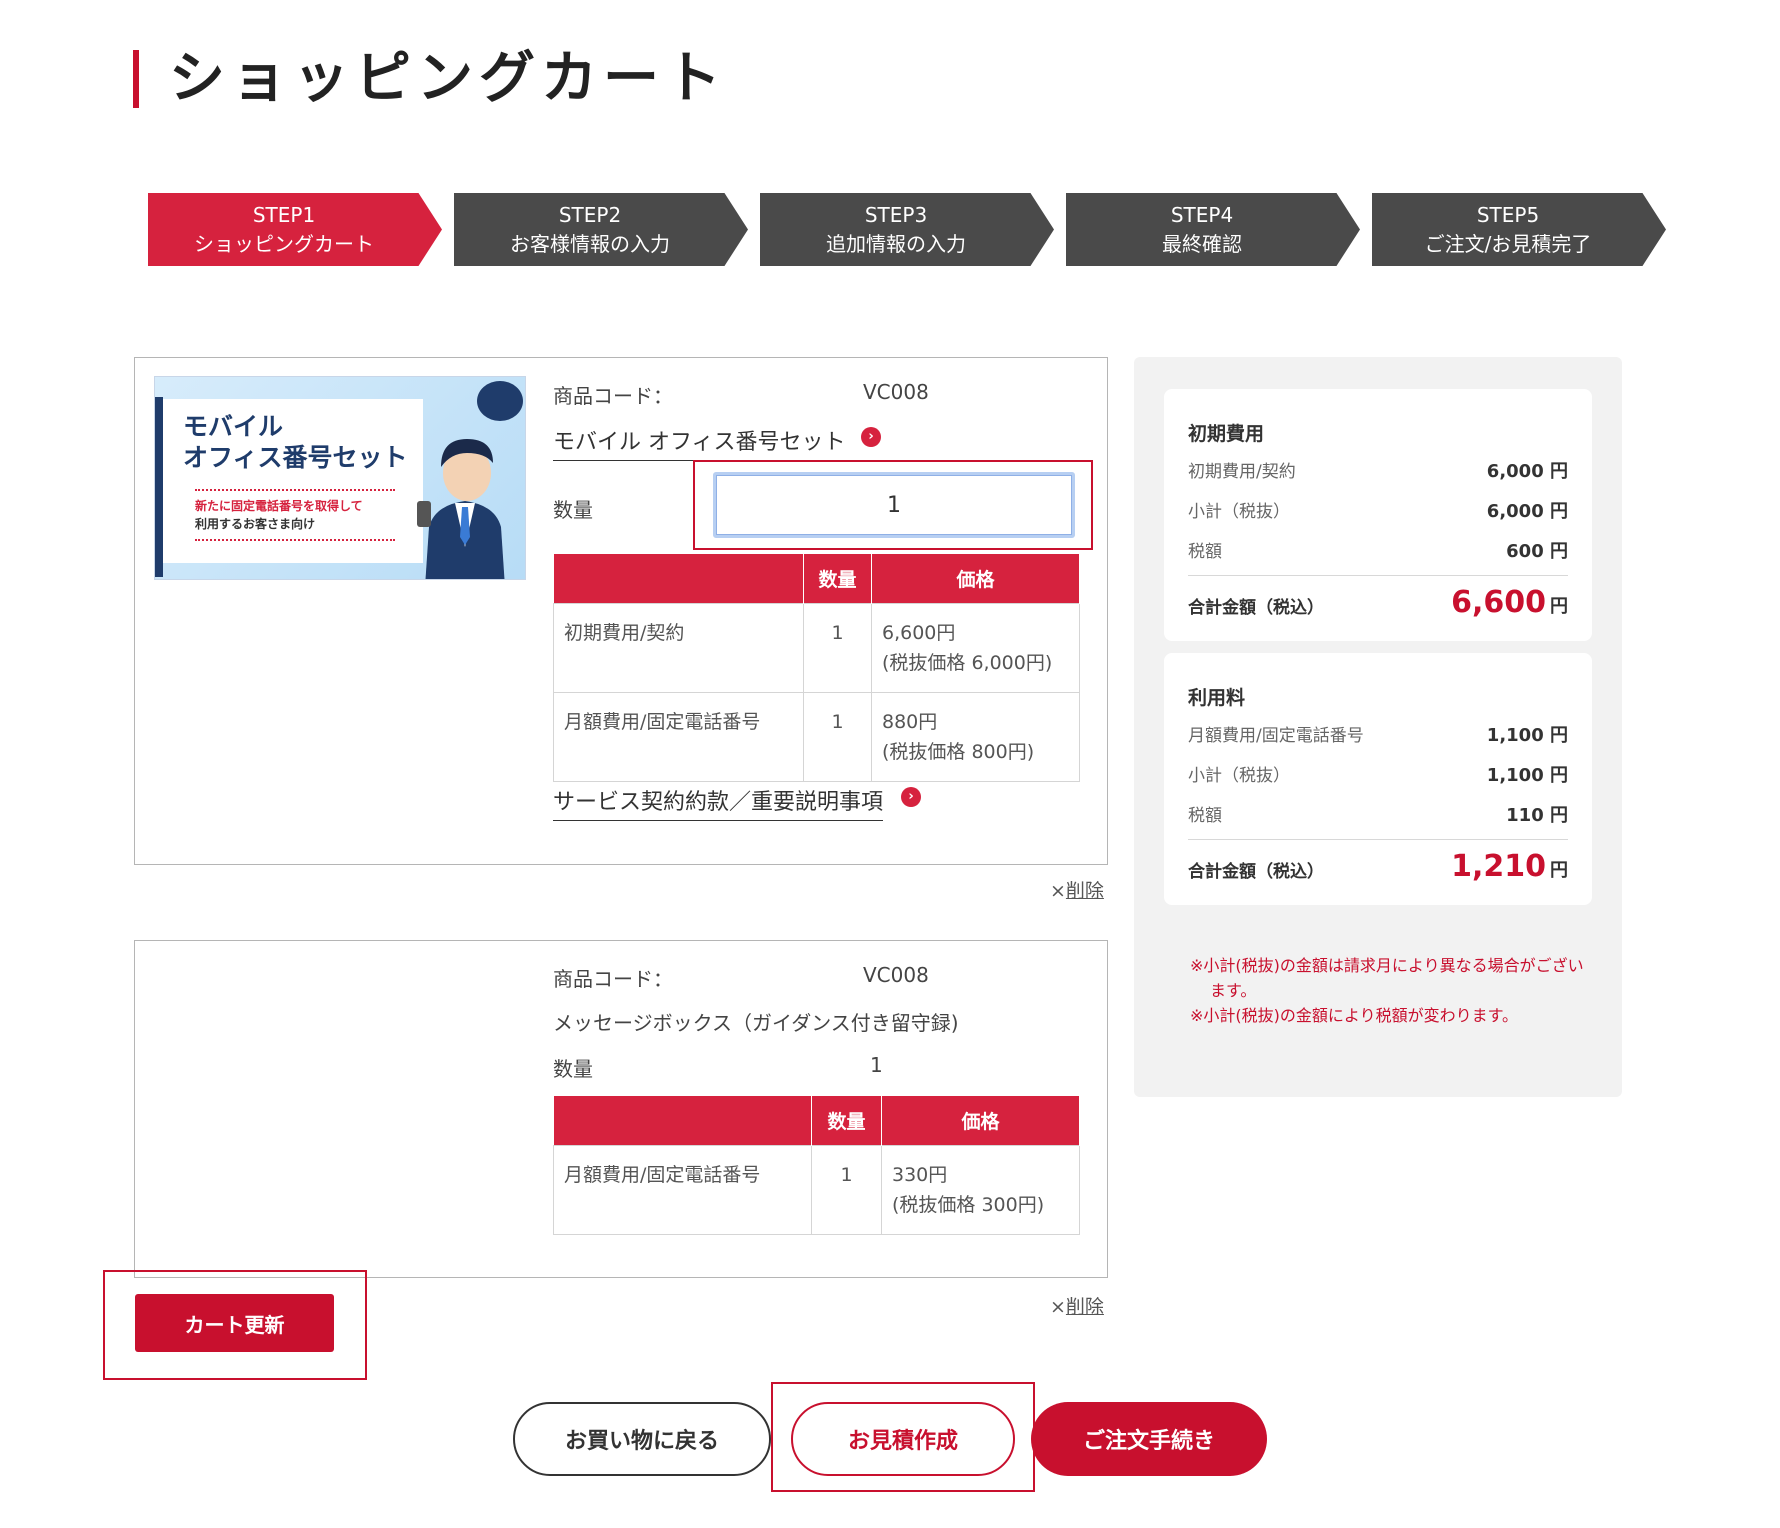 The height and width of the screenshot is (1528, 1780). What do you see at coordinates (613, 979) in the screenshot?
I see `product-code-label: 商品コード：` at bounding box center [613, 979].